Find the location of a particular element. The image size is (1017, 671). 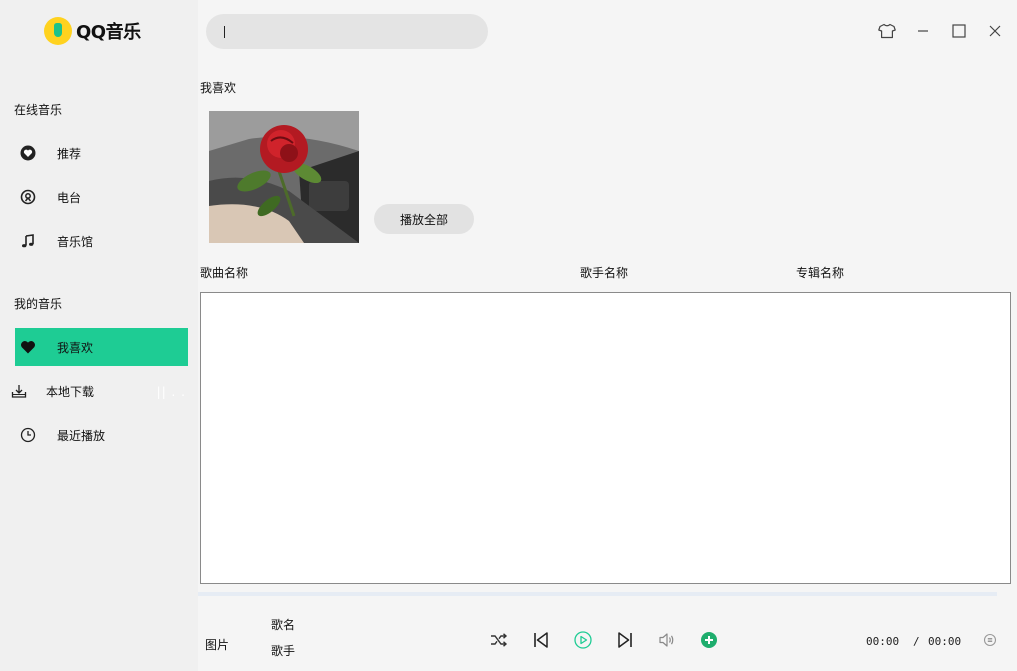

sidebar-item-radio: 电台 is located at coordinates (101, 197).